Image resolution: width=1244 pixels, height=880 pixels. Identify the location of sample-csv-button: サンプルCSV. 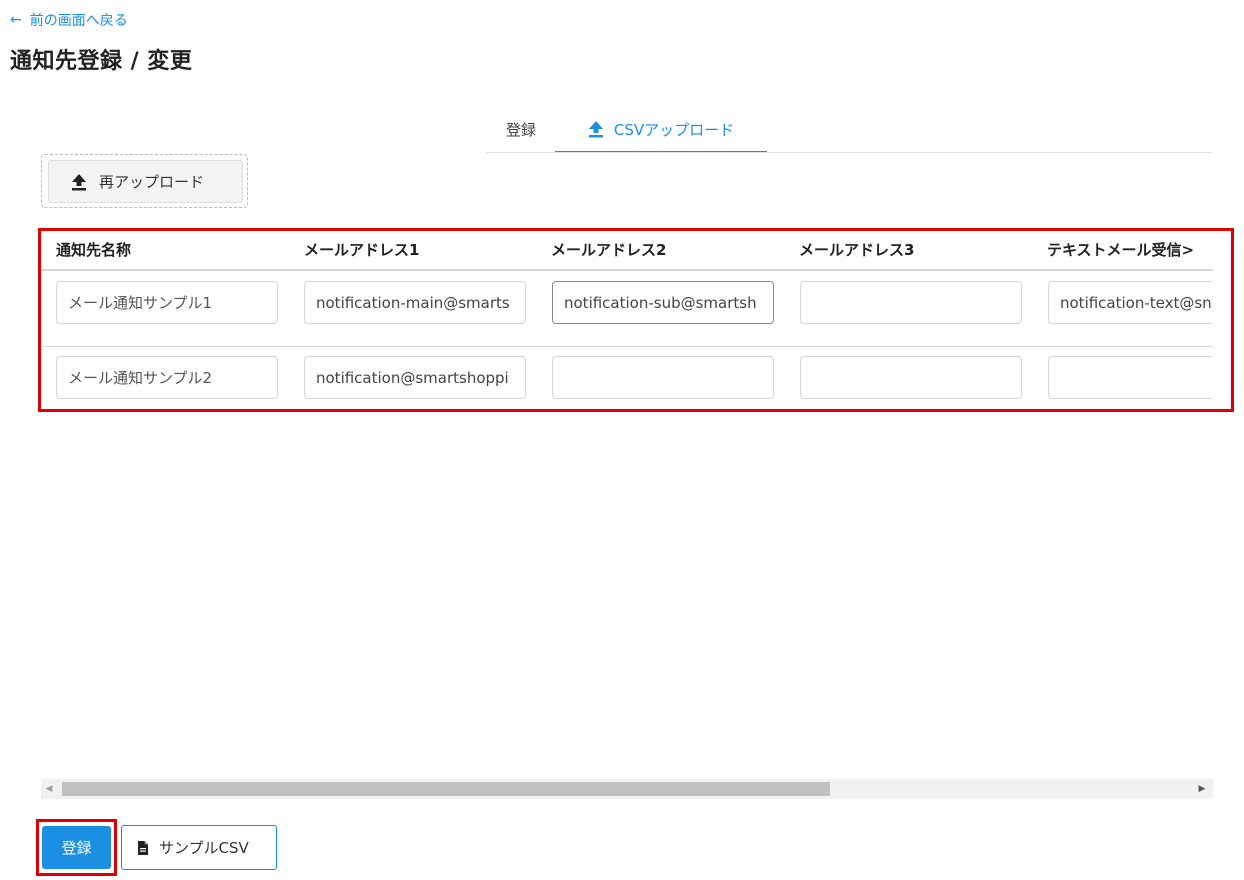
(199, 847).